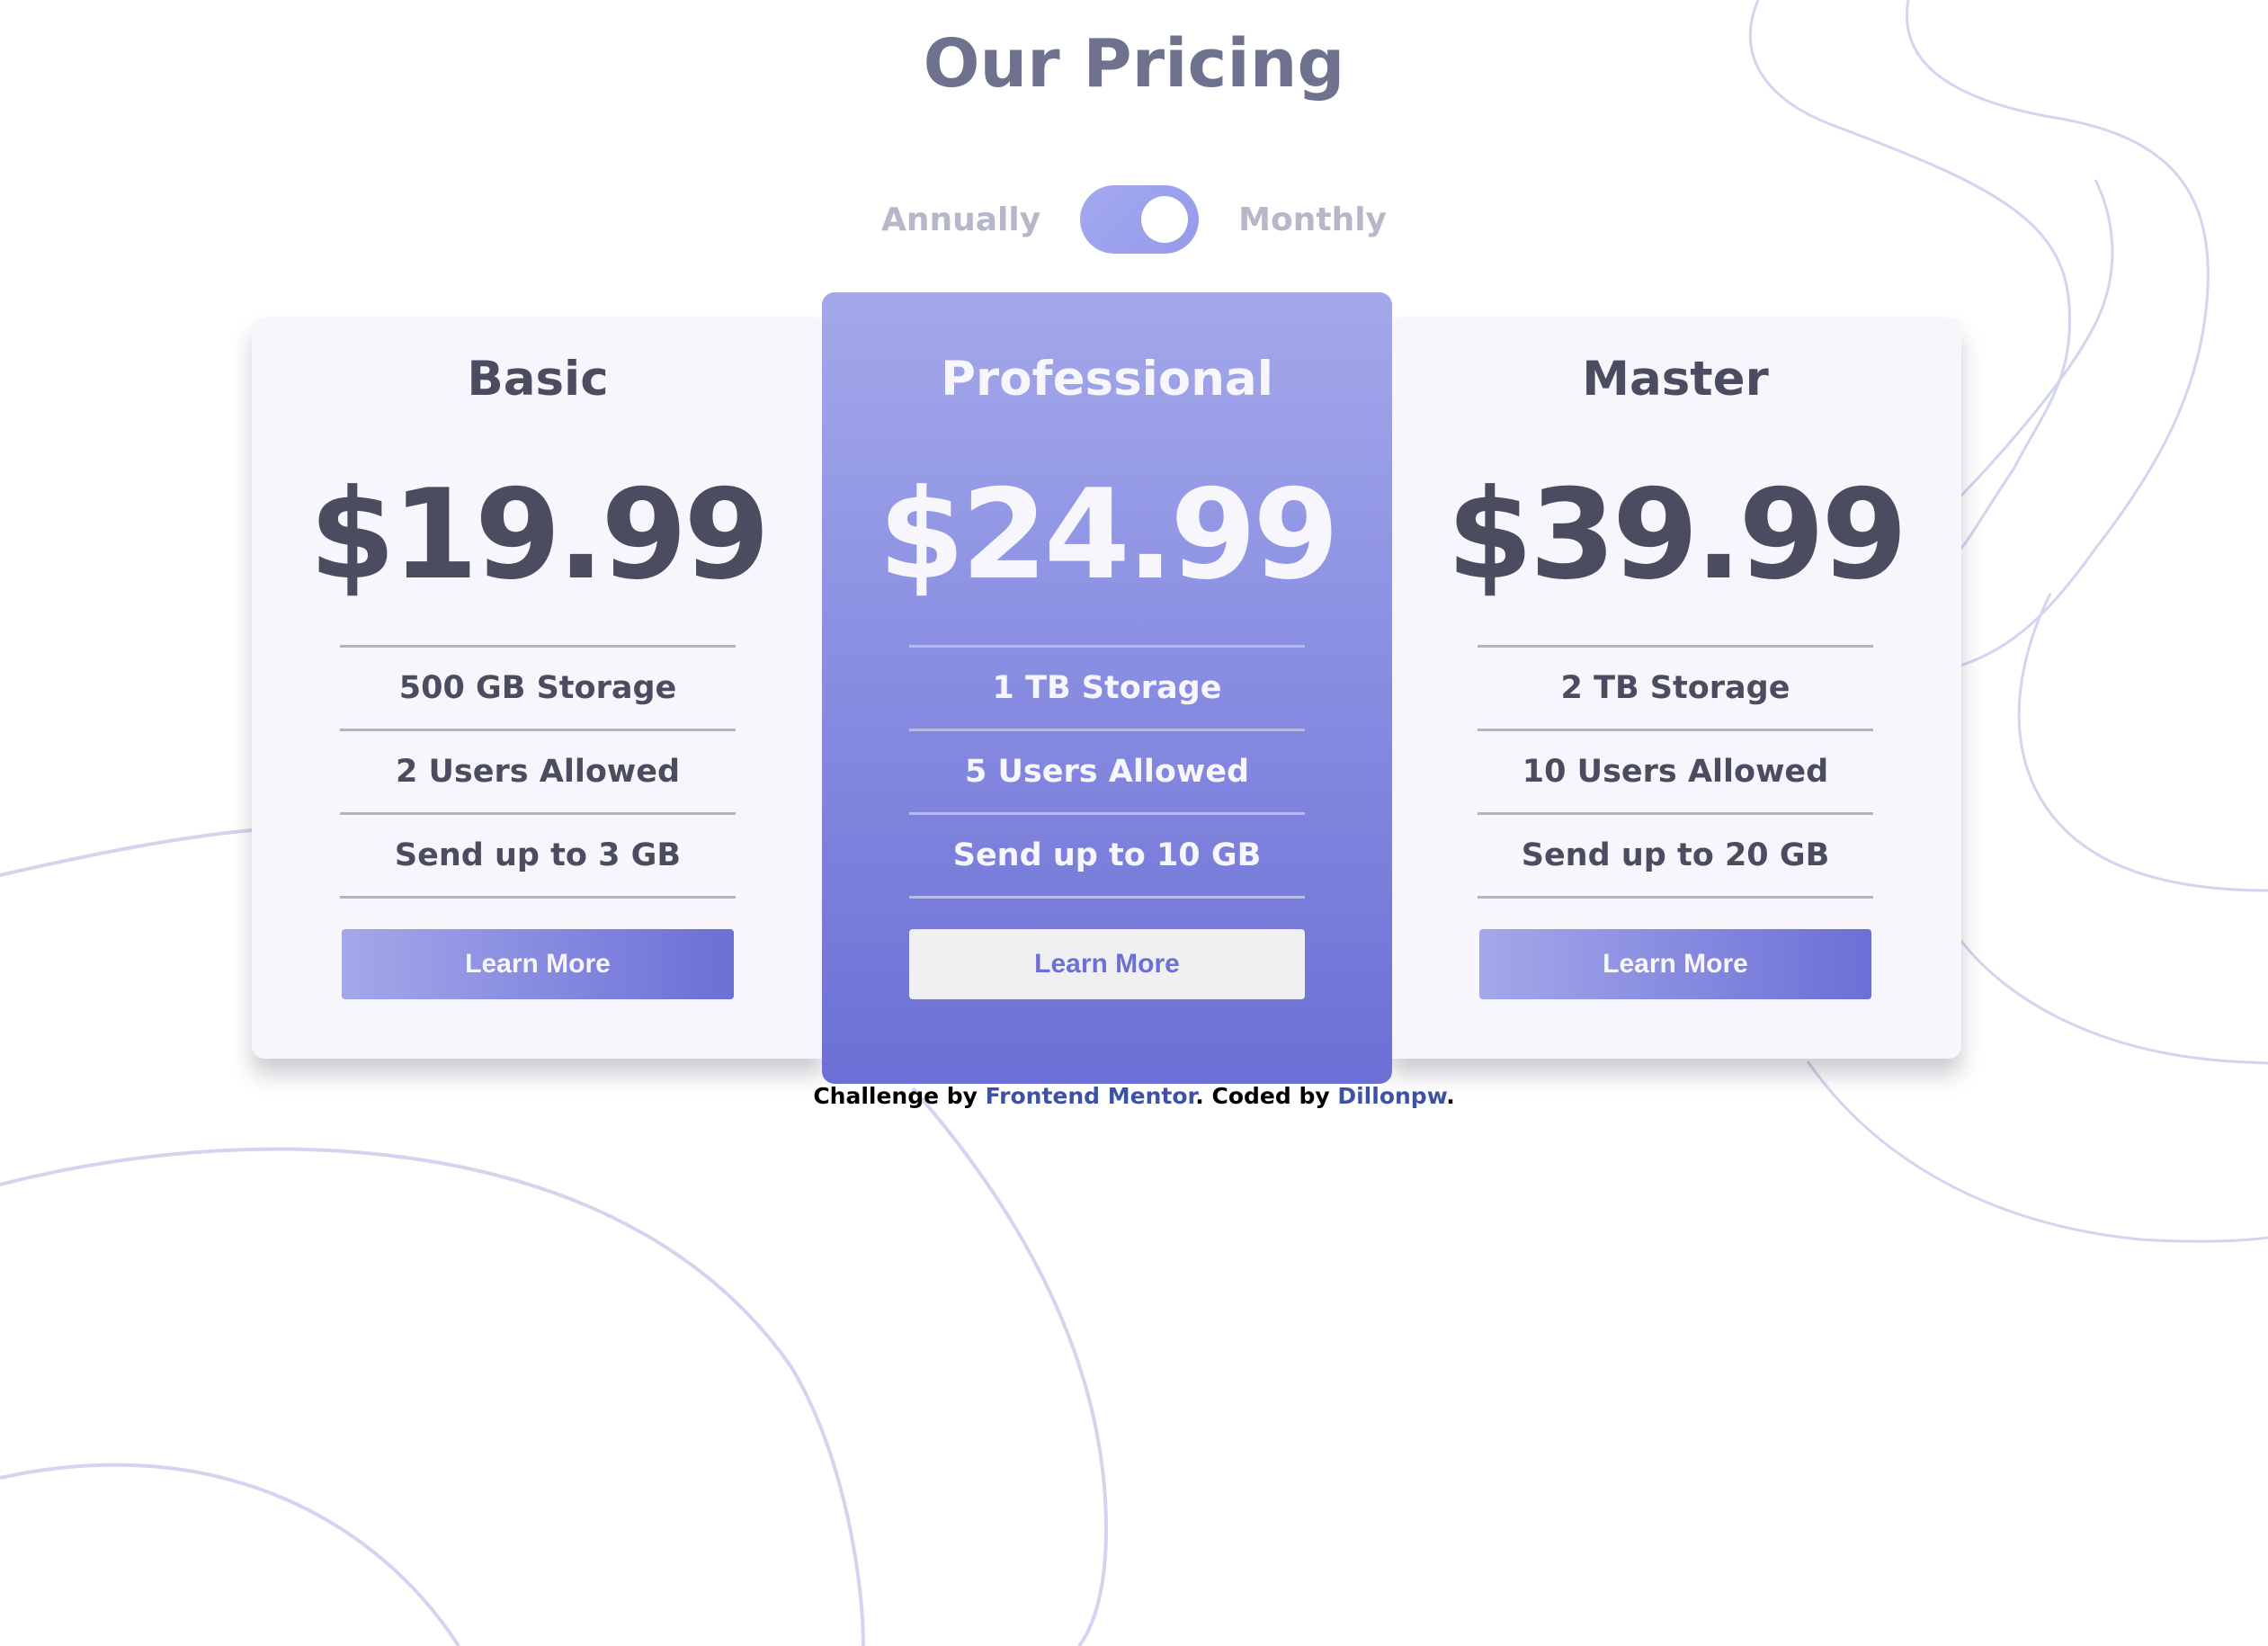  I want to click on feature-send-limit: Send up to 20 GB, so click(1675, 857).